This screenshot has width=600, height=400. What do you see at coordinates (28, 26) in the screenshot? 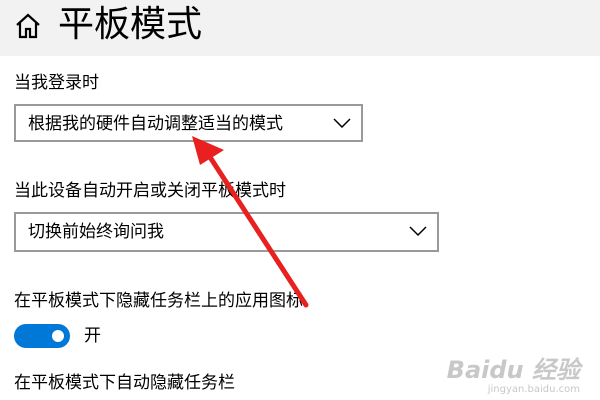
I see `home-icon` at bounding box center [28, 26].